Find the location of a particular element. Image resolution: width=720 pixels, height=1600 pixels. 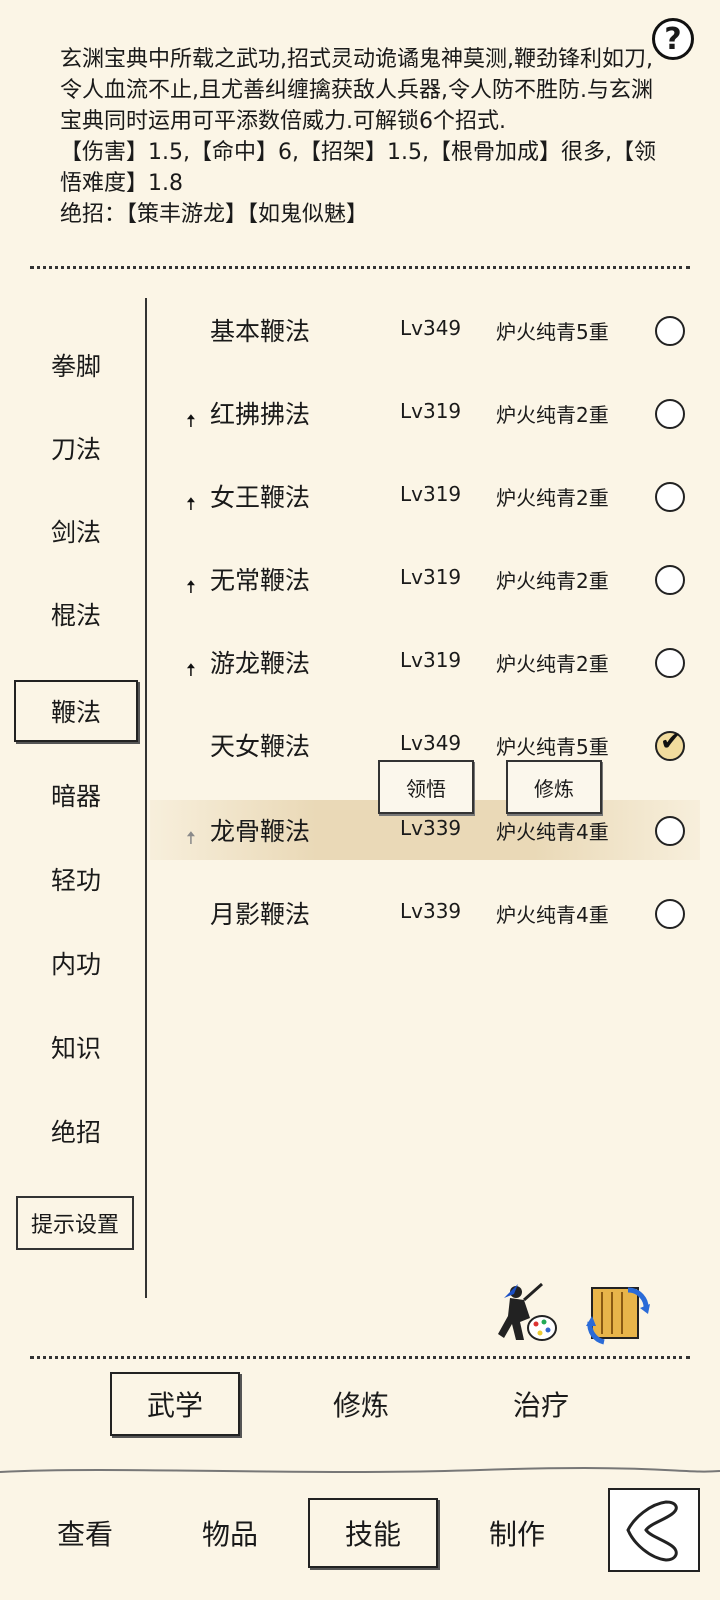

skill-row: 月影鞭法 Lv339 炉火纯青4重 is located at coordinates (425, 913).